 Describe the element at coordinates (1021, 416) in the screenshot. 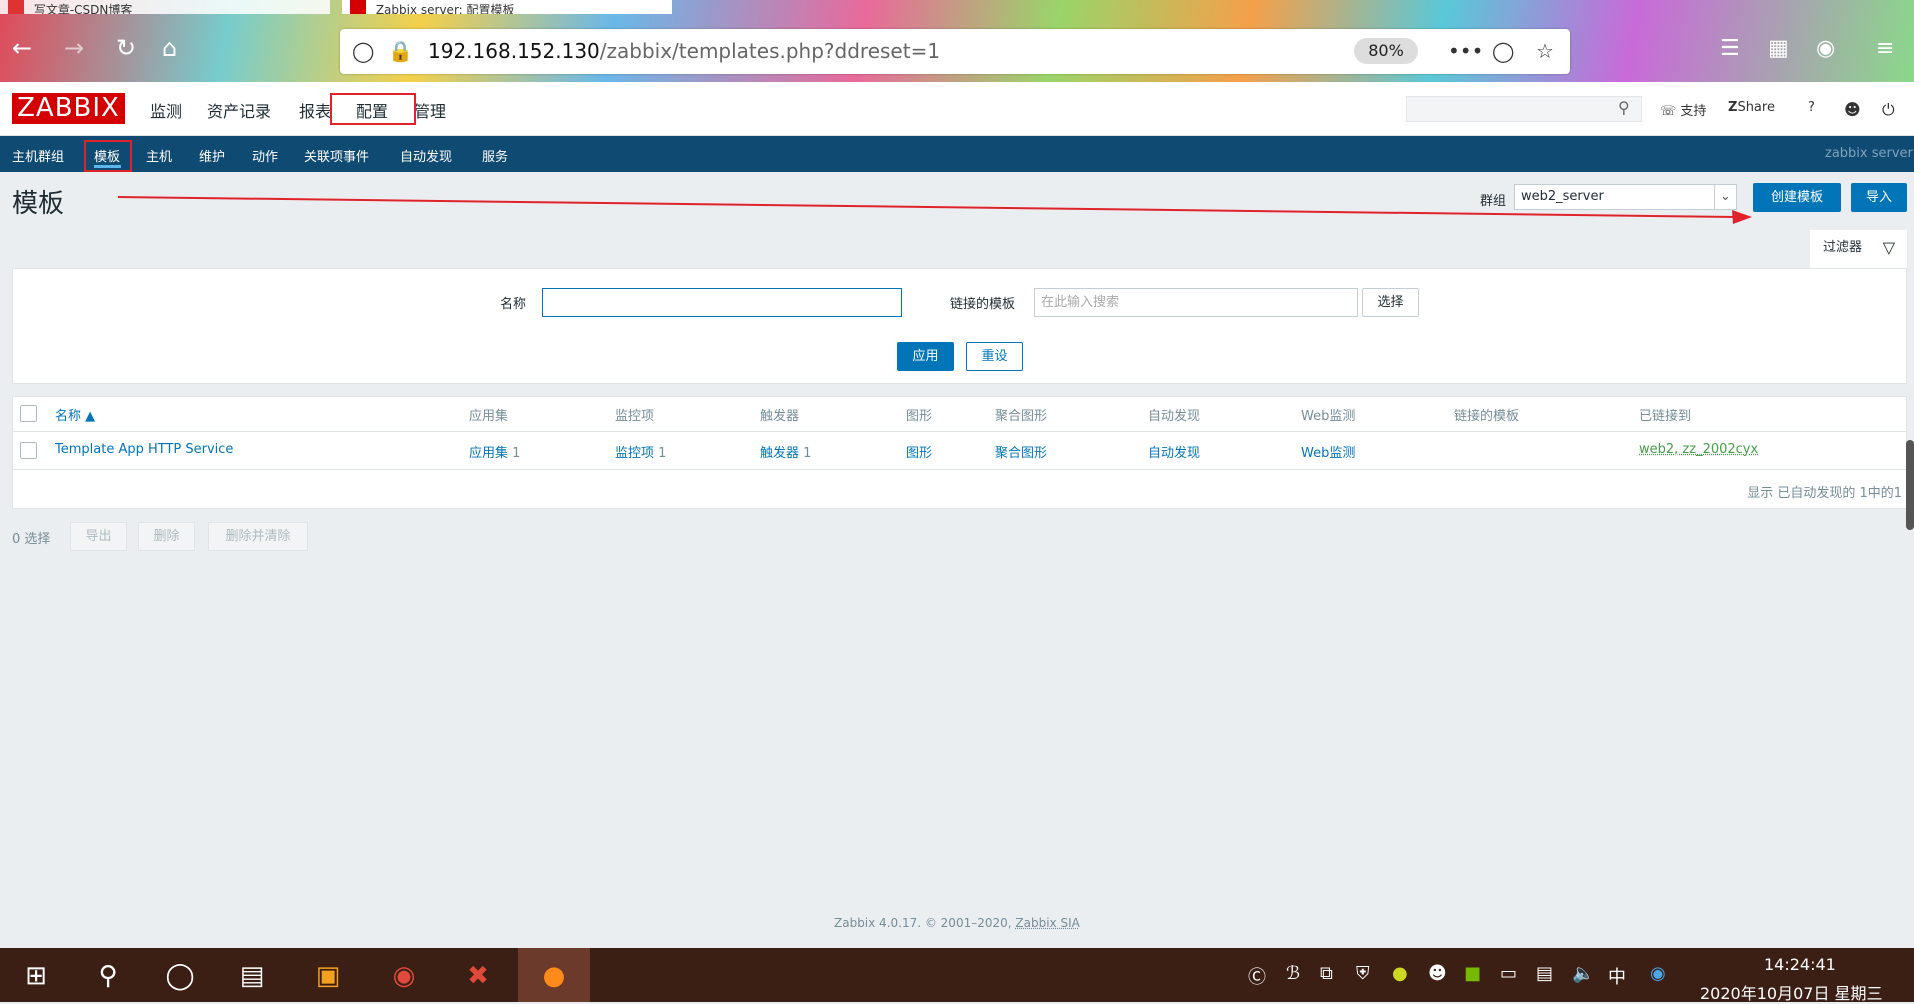

I see `header-screens: 聚合图形` at that location.